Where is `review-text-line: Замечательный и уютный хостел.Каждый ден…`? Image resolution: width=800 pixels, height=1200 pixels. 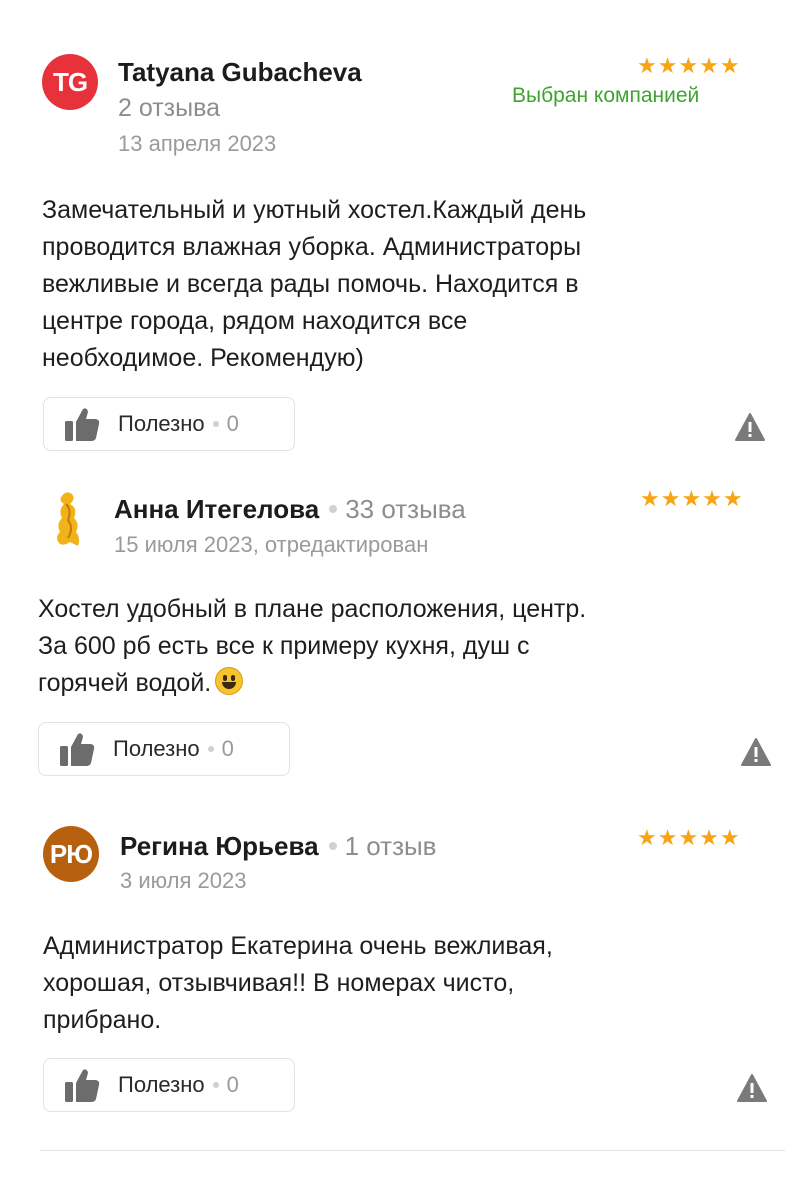
review-text-line: Замечательный и уютный хостел.Каждый ден… is located at coordinates (314, 210).